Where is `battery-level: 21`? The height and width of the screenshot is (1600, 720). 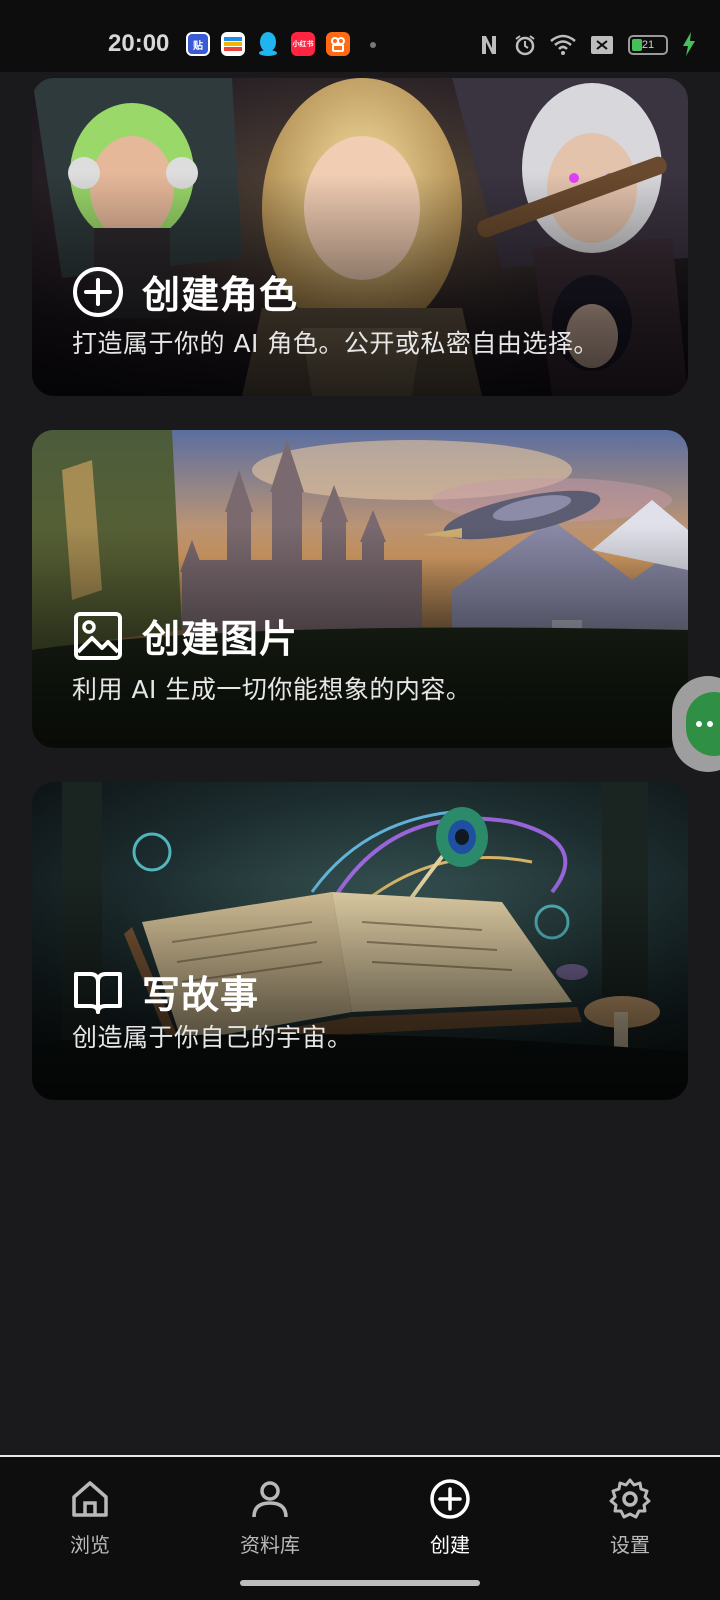 battery-level: 21 is located at coordinates (648, 45).